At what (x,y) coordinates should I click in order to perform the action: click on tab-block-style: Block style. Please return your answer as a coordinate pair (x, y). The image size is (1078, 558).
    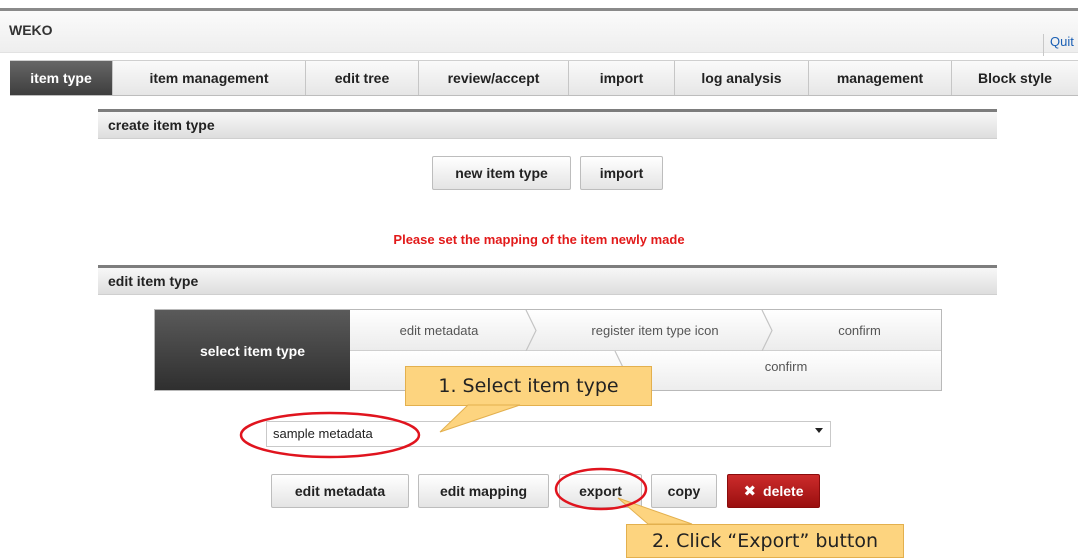
    Looking at the image, I should click on (1015, 78).